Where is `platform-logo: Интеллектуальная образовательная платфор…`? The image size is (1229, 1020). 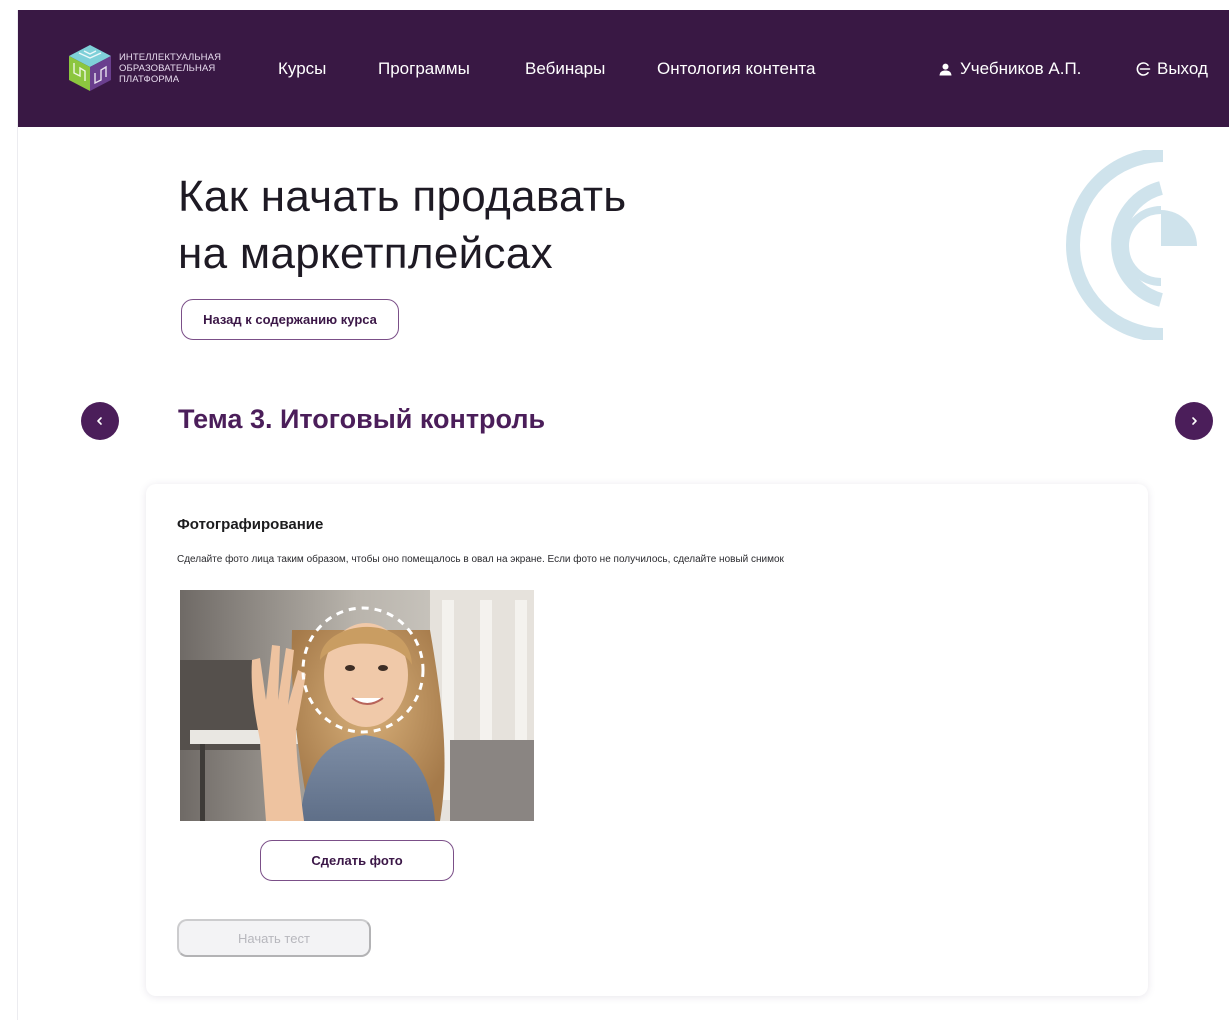
platform-logo: Интеллектуальная образовательная платфор… is located at coordinates (147, 68).